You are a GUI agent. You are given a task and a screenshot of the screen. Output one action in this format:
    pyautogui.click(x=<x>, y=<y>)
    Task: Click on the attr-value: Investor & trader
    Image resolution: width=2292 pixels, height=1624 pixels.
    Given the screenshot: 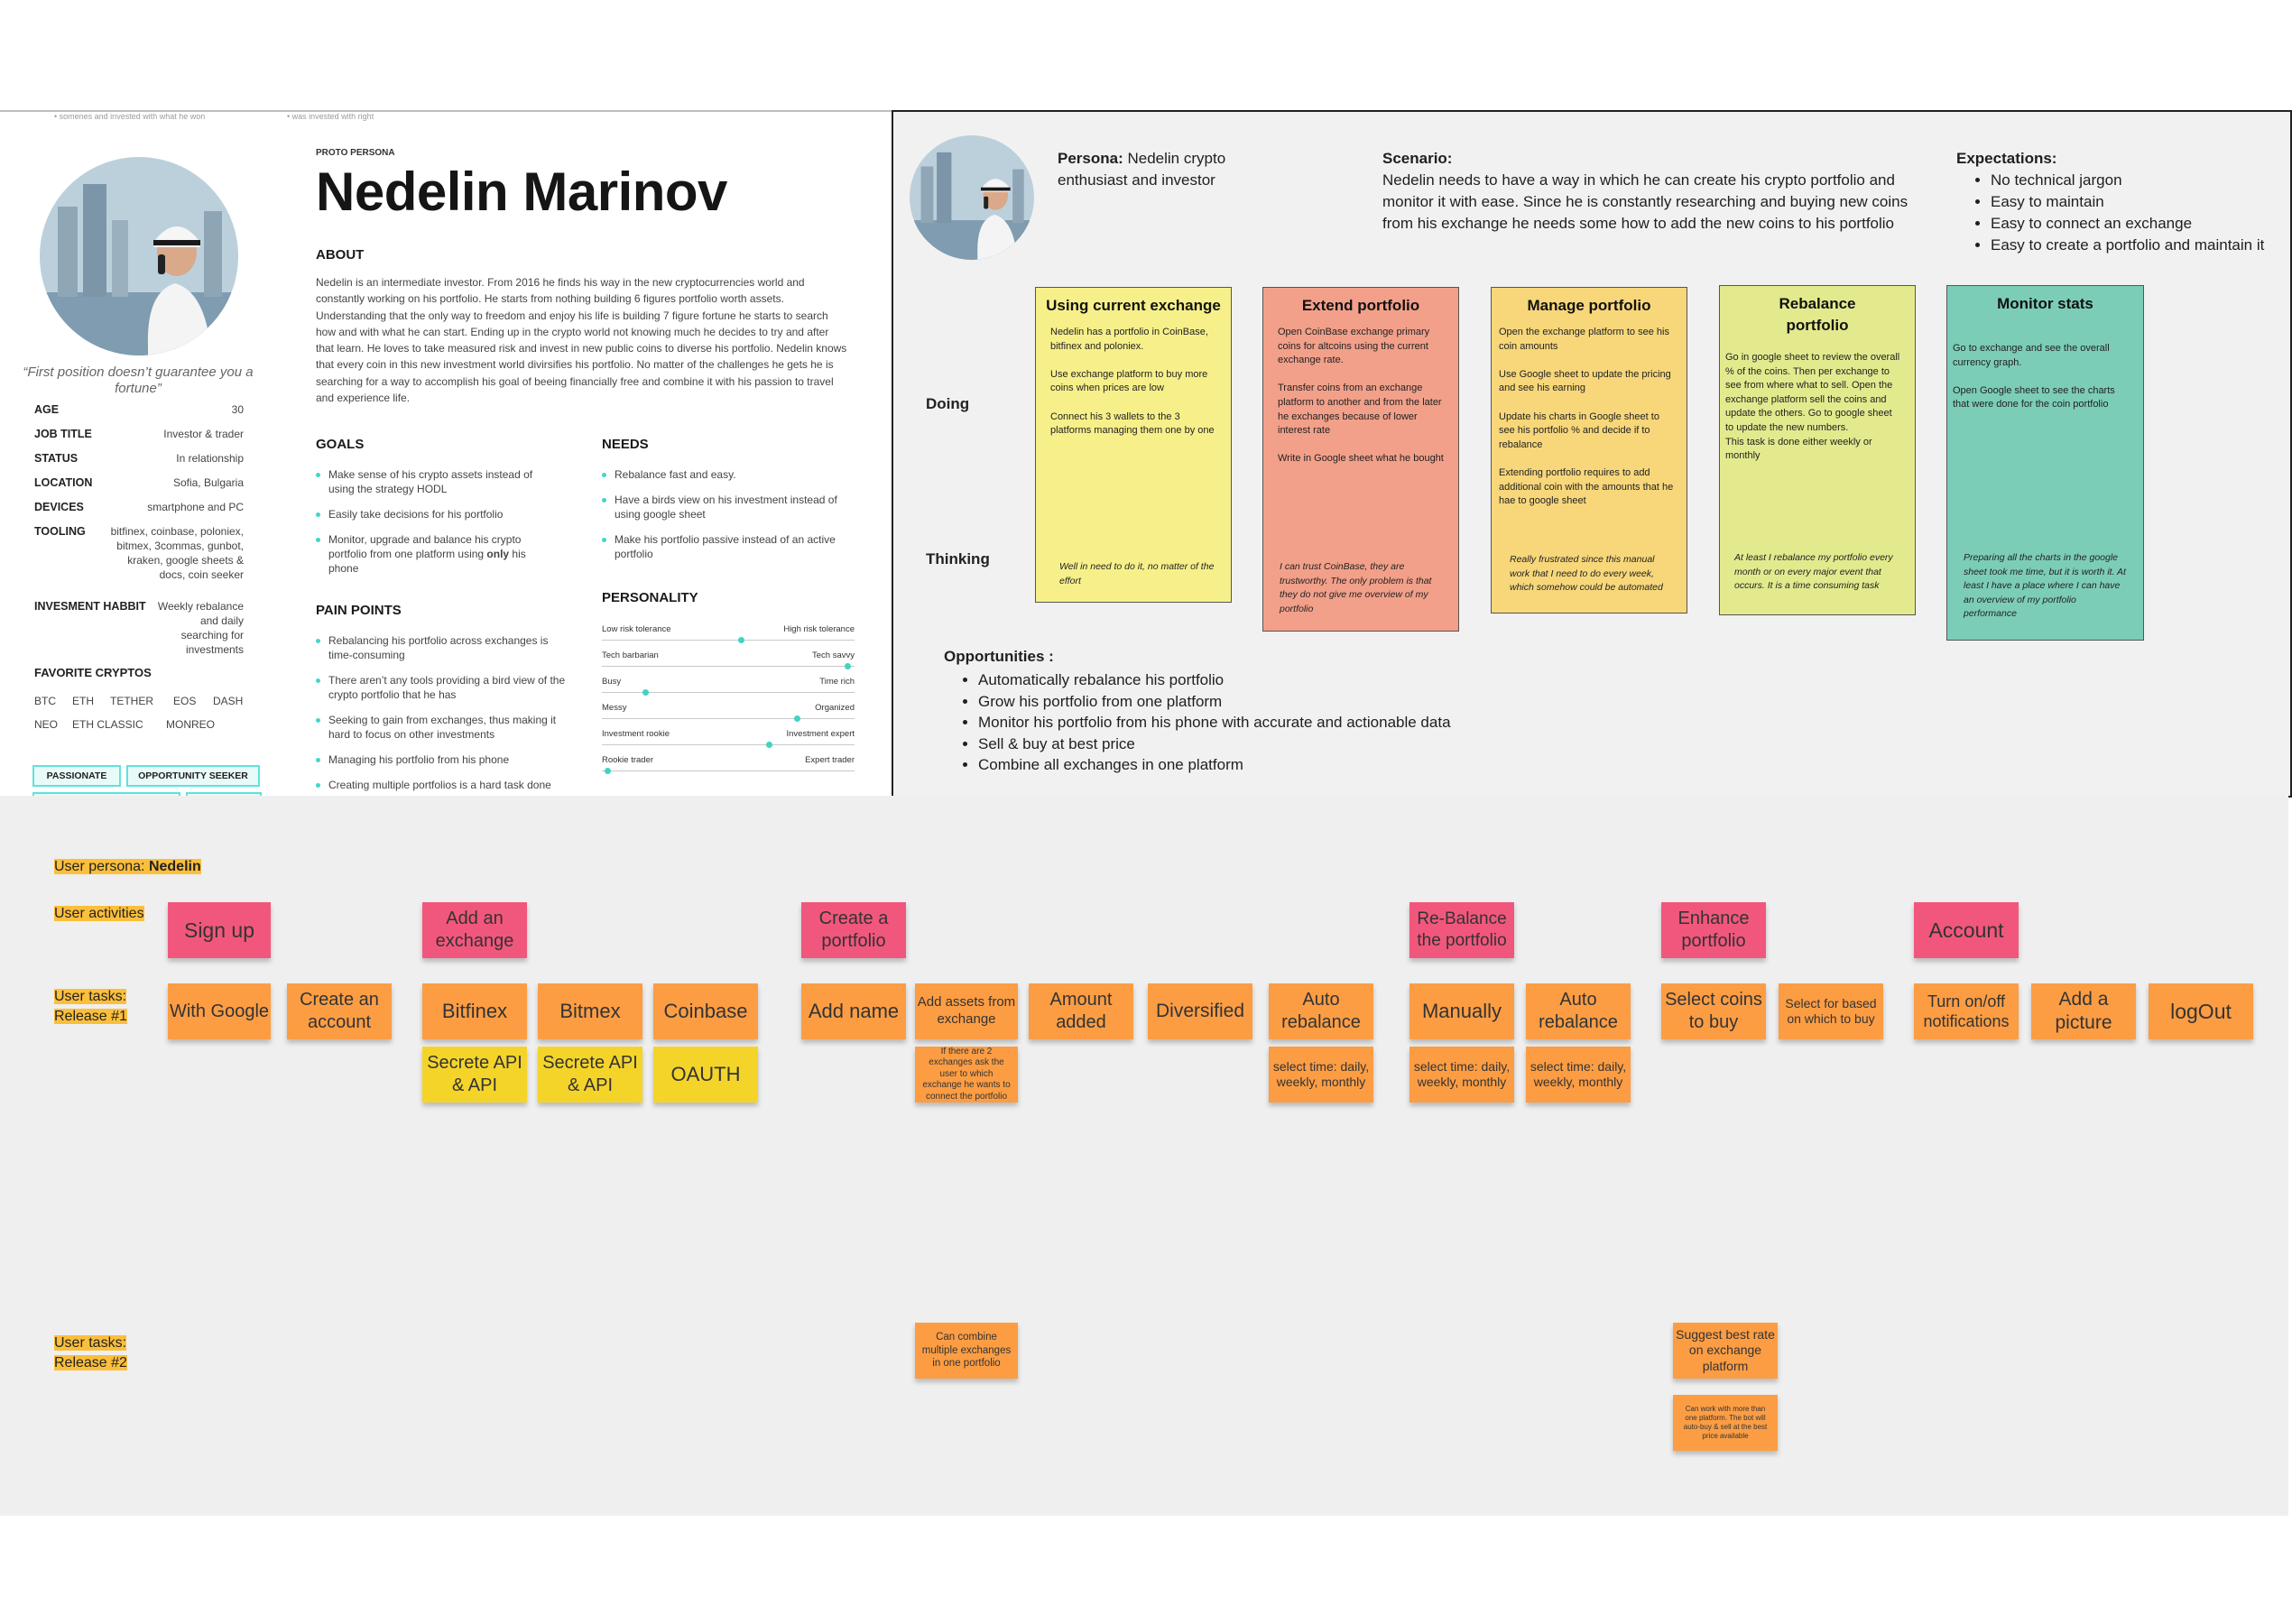 What is the action you would take?
    pyautogui.click(x=203, y=434)
    